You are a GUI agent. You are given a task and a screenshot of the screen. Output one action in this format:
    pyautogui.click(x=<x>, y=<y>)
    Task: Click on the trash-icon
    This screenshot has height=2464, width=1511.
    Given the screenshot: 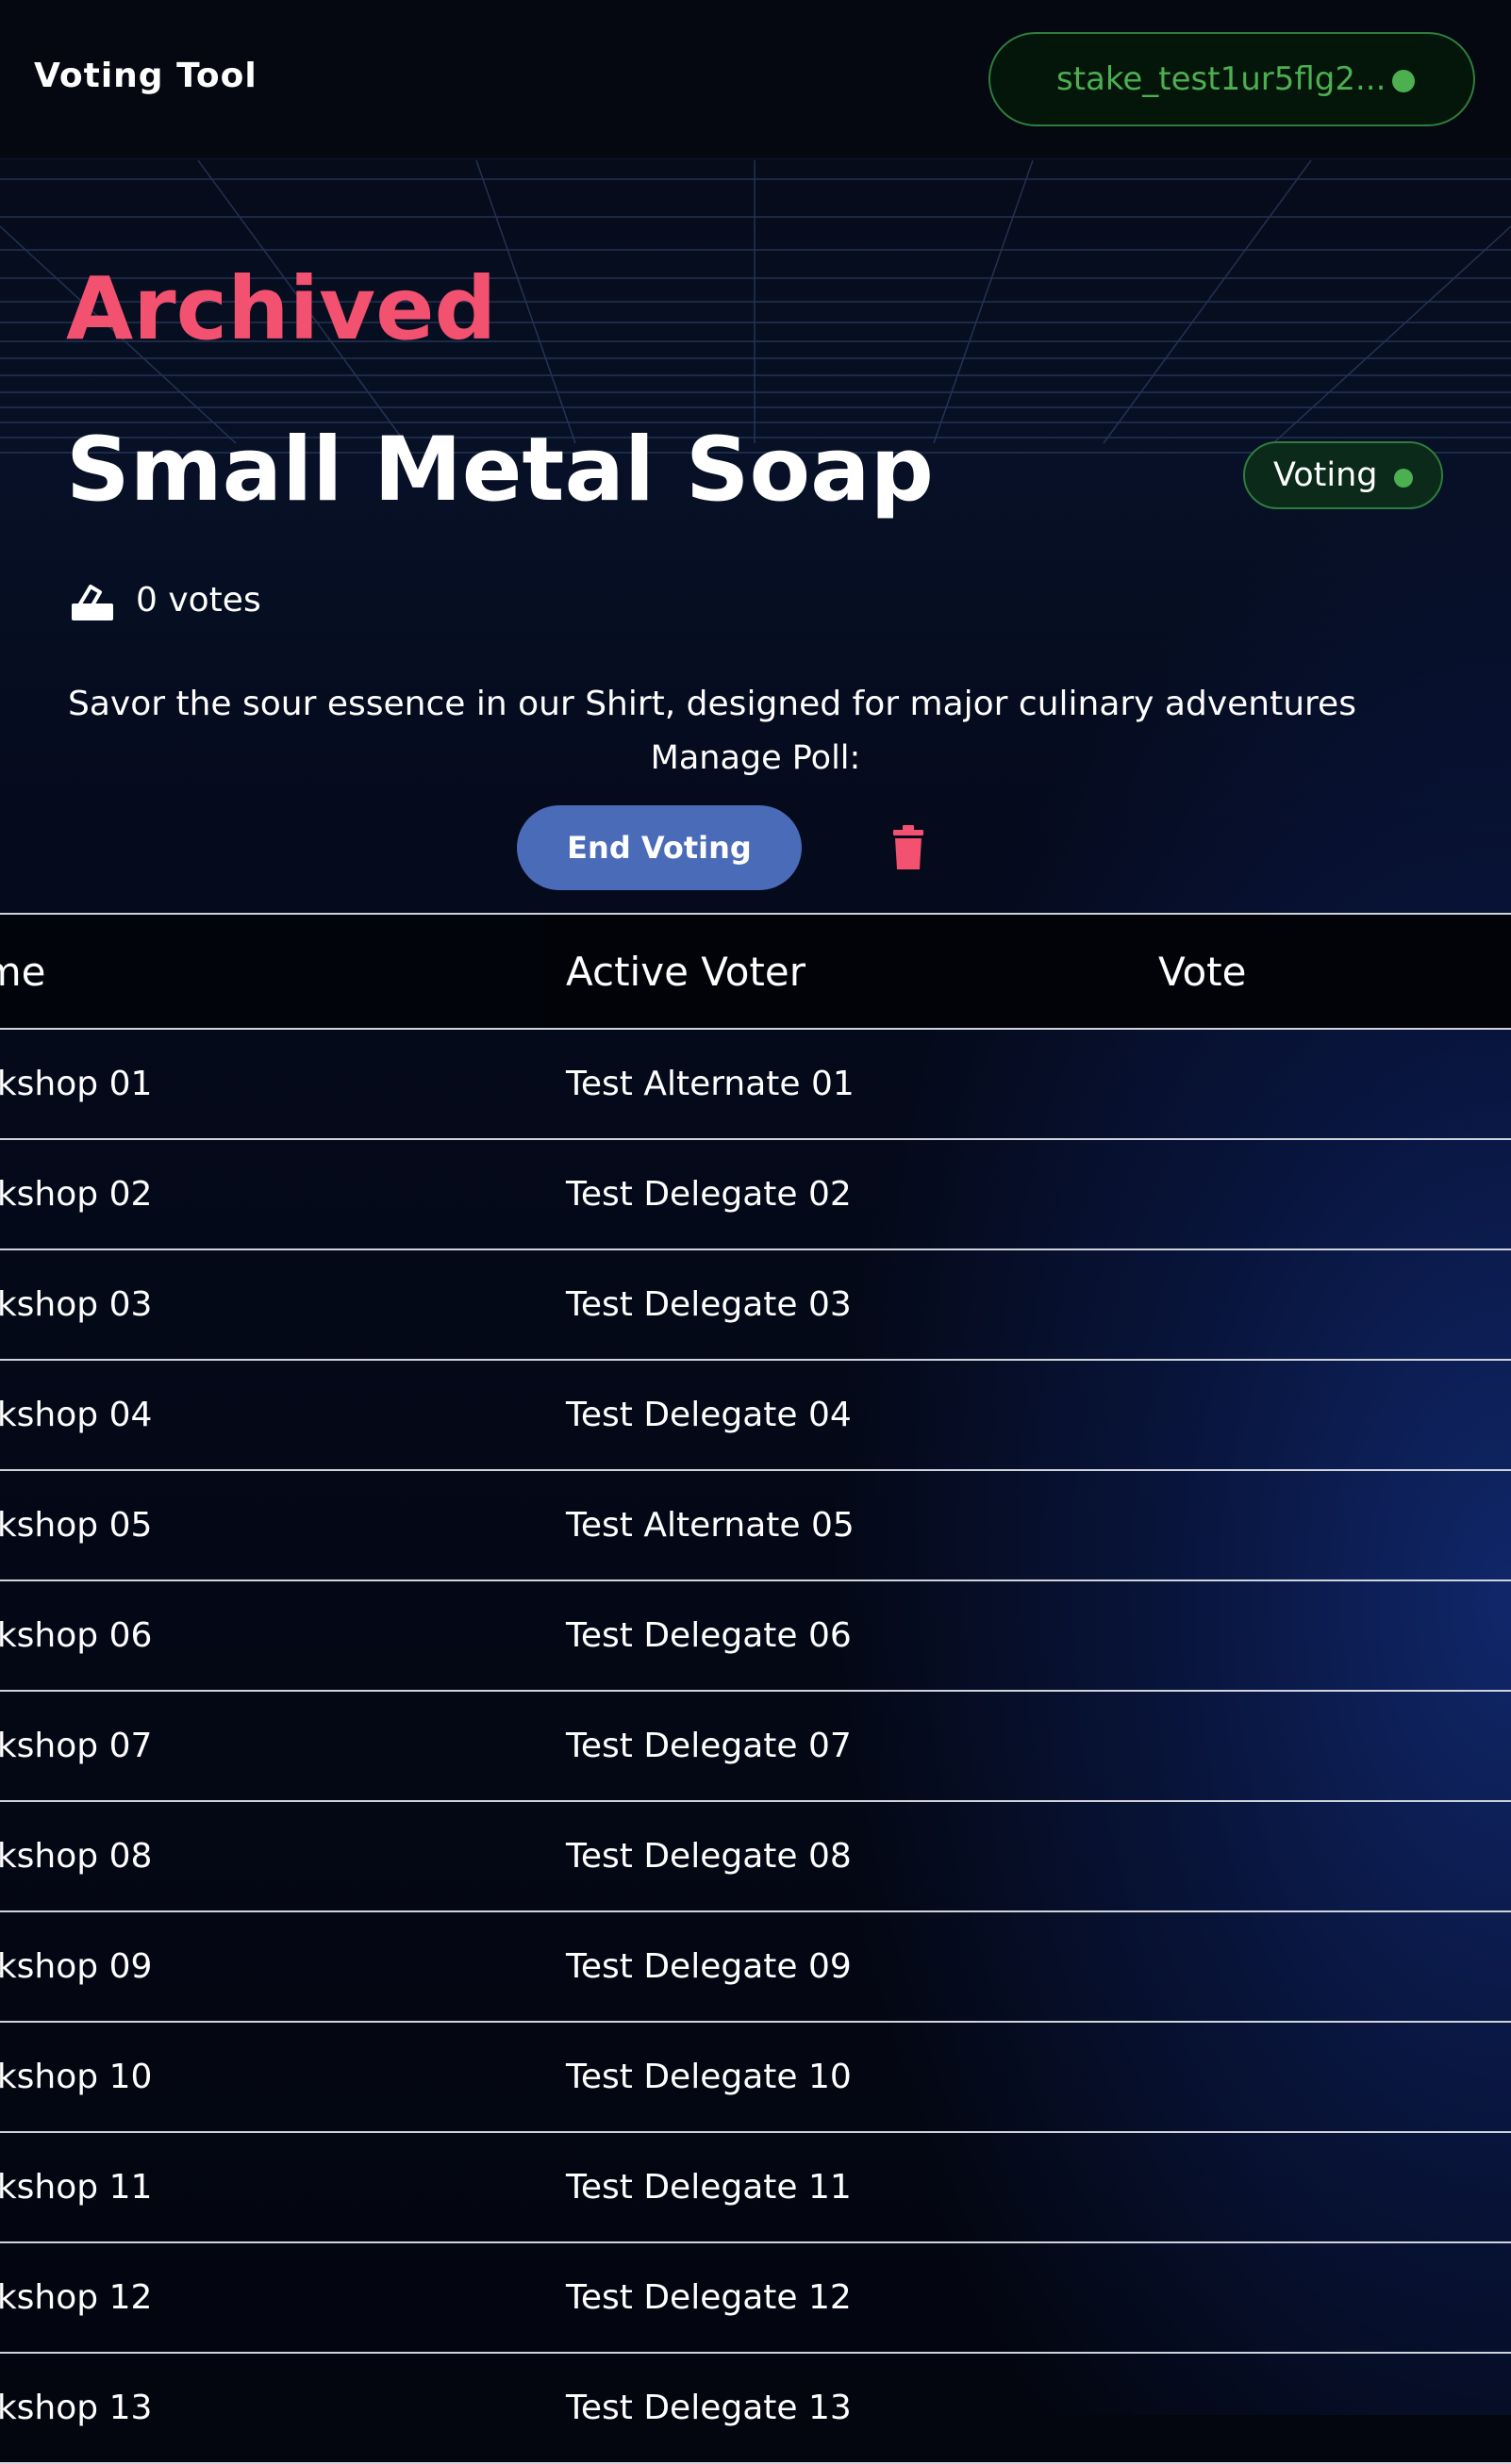 What is the action you would take?
    pyautogui.click(x=908, y=847)
    